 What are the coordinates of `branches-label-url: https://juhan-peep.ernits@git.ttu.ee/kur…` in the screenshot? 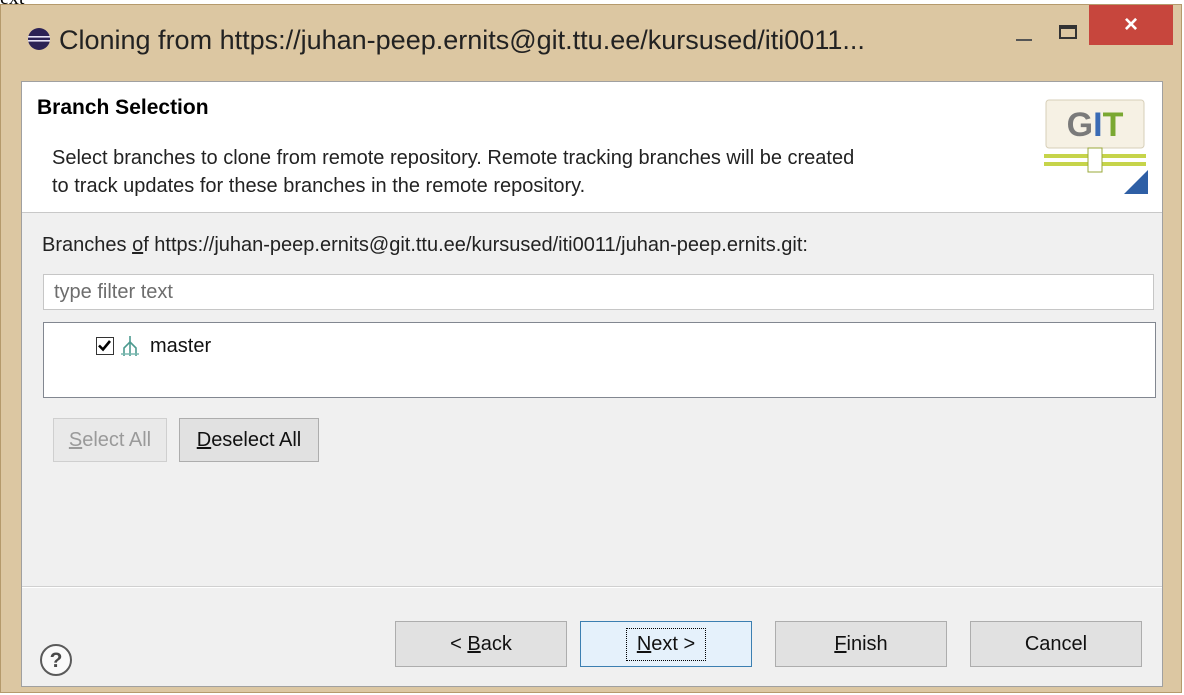 It's located at (478, 245).